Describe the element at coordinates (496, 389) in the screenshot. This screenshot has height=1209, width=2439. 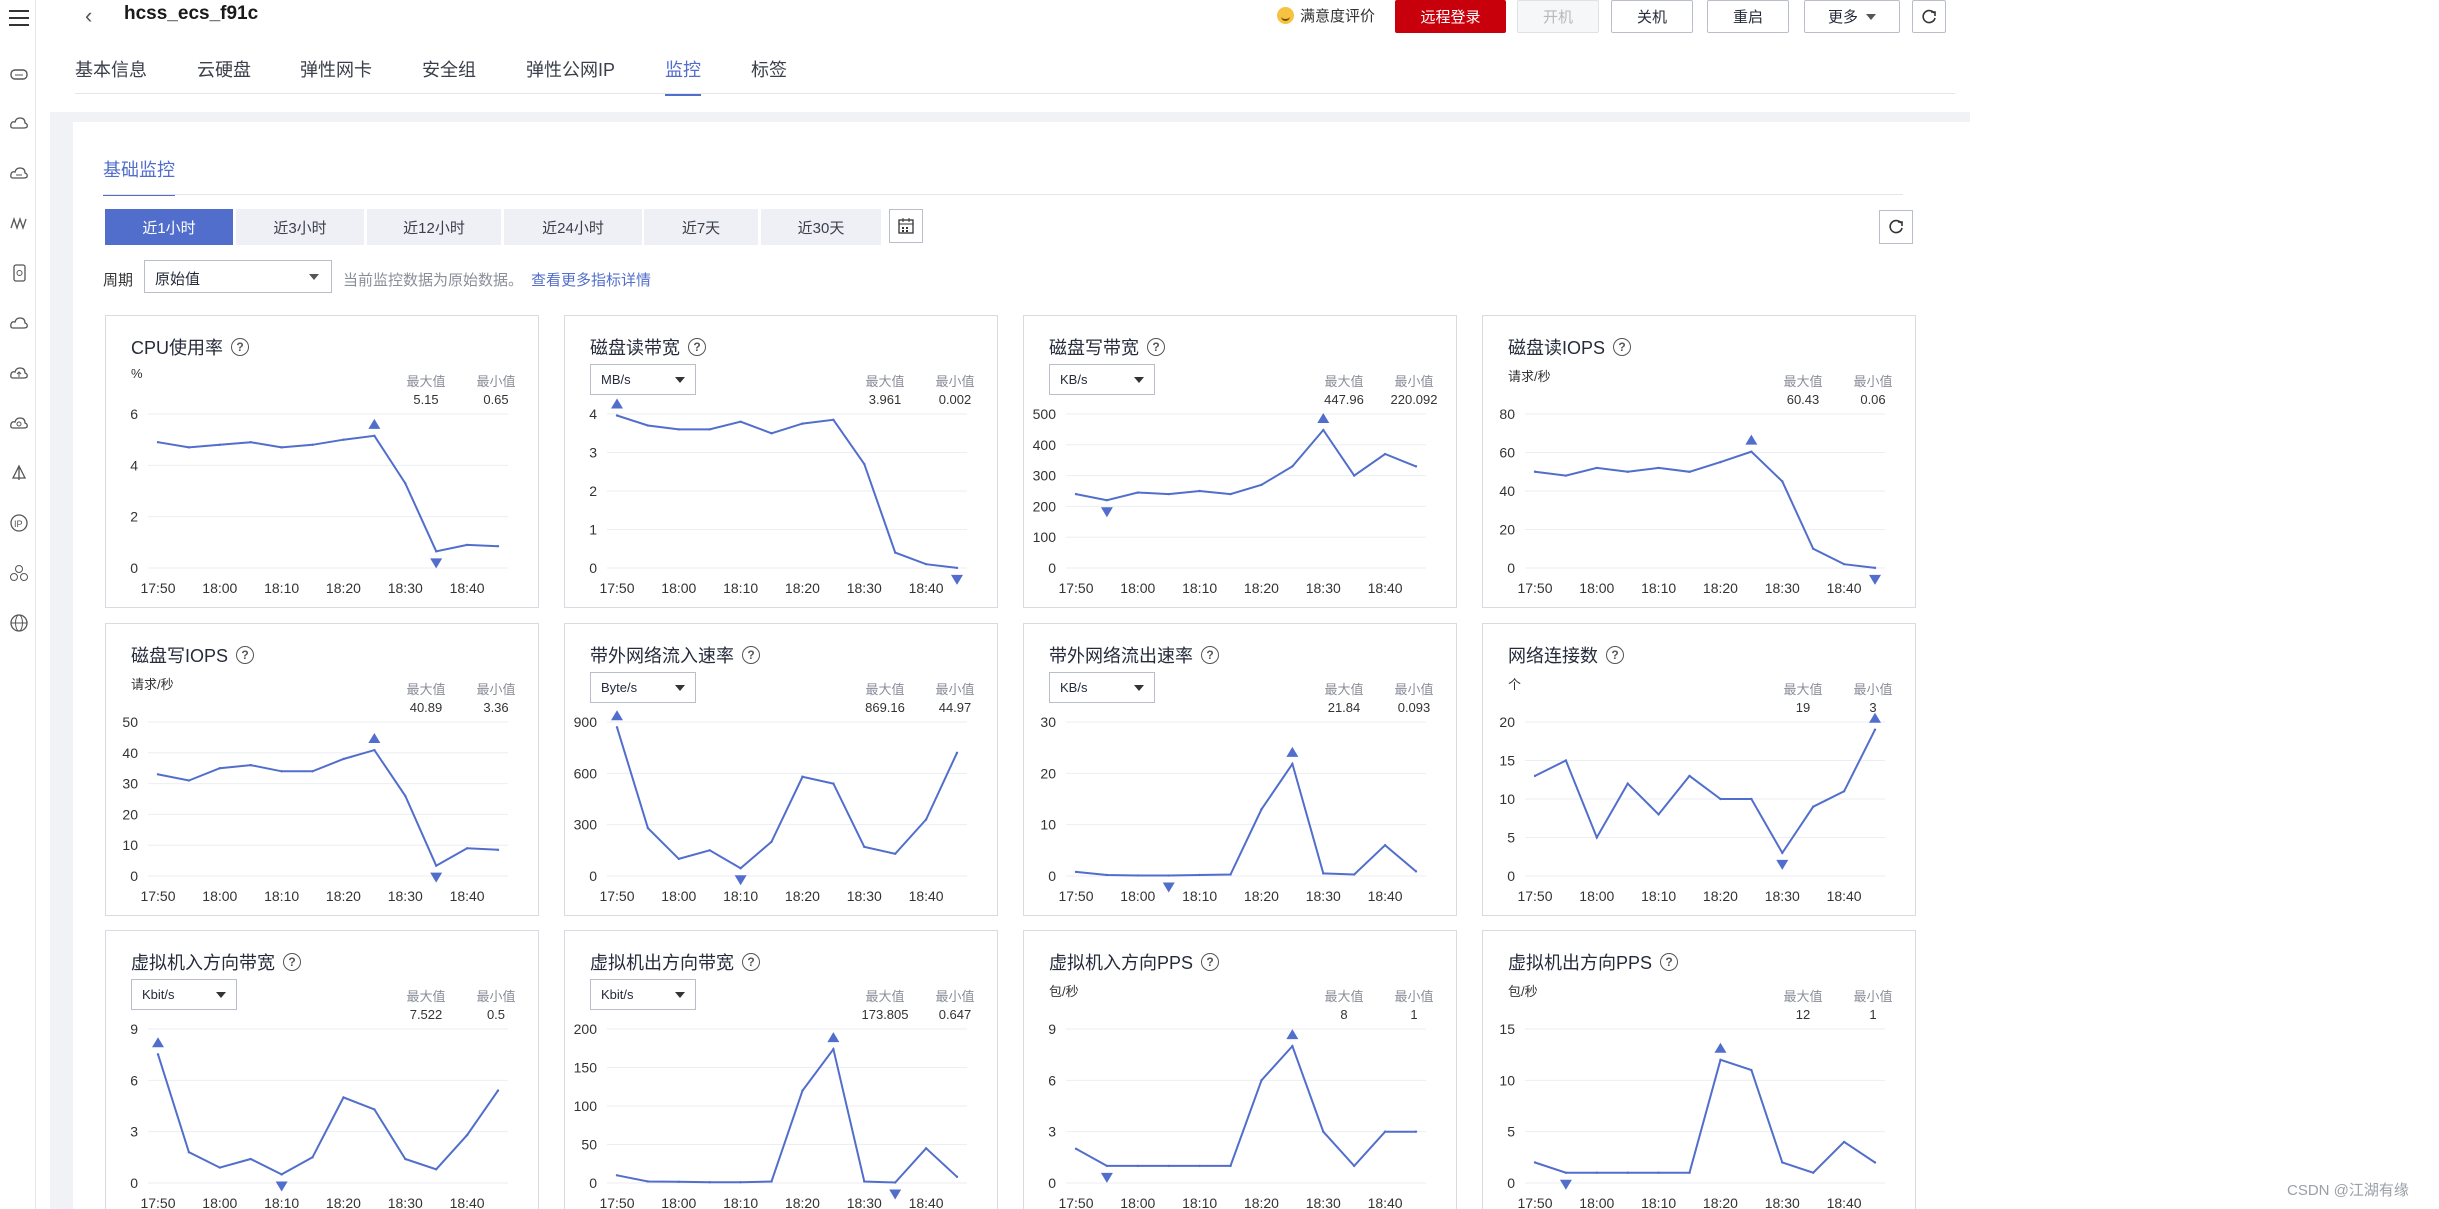
I see `min-stat: 最小值 0.65` at that location.